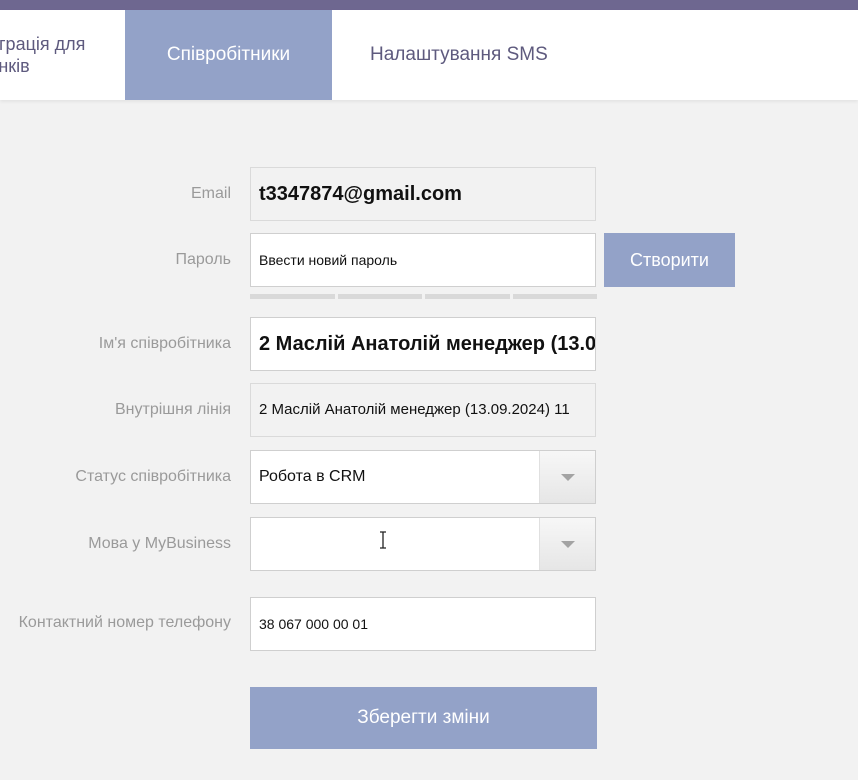 This screenshot has width=858, height=780. Describe the element at coordinates (423, 718) in the screenshot. I see `save-changes-button: Зберегти зміни` at that location.